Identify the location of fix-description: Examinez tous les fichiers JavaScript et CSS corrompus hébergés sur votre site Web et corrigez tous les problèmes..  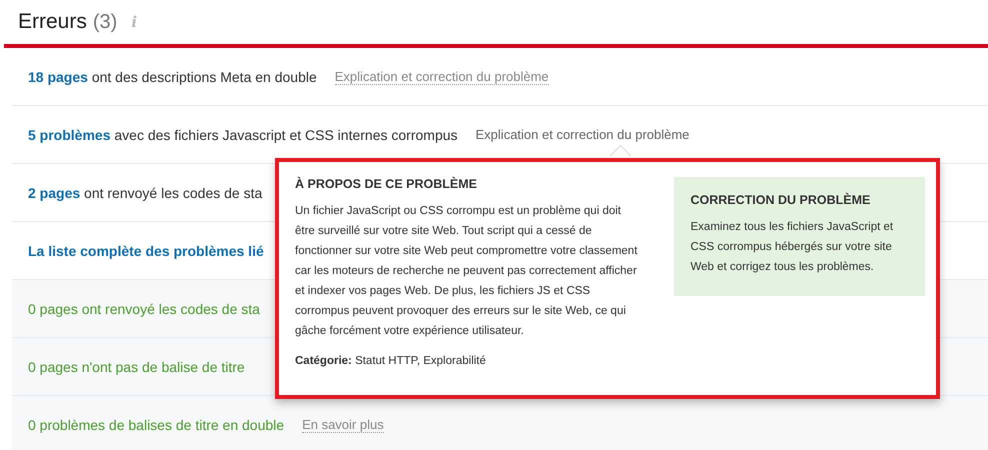
(792, 247).